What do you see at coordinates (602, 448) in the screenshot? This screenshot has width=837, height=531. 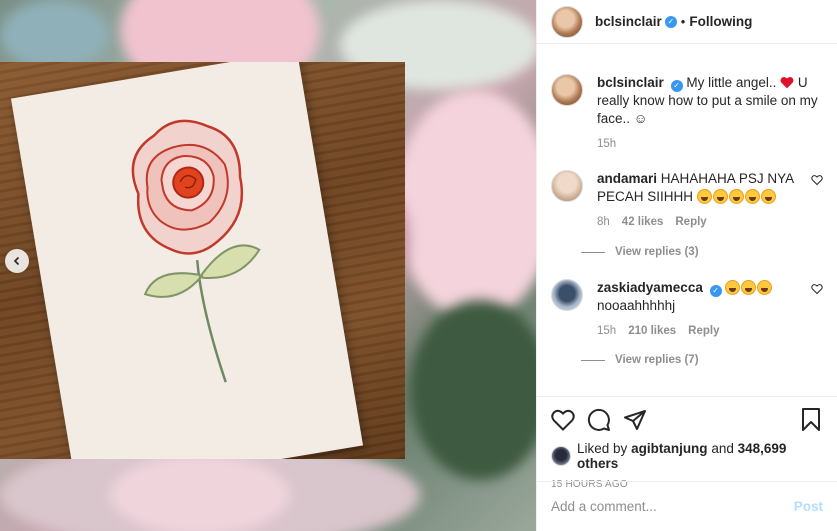 I see `liked-by-prefix: Liked by` at bounding box center [602, 448].